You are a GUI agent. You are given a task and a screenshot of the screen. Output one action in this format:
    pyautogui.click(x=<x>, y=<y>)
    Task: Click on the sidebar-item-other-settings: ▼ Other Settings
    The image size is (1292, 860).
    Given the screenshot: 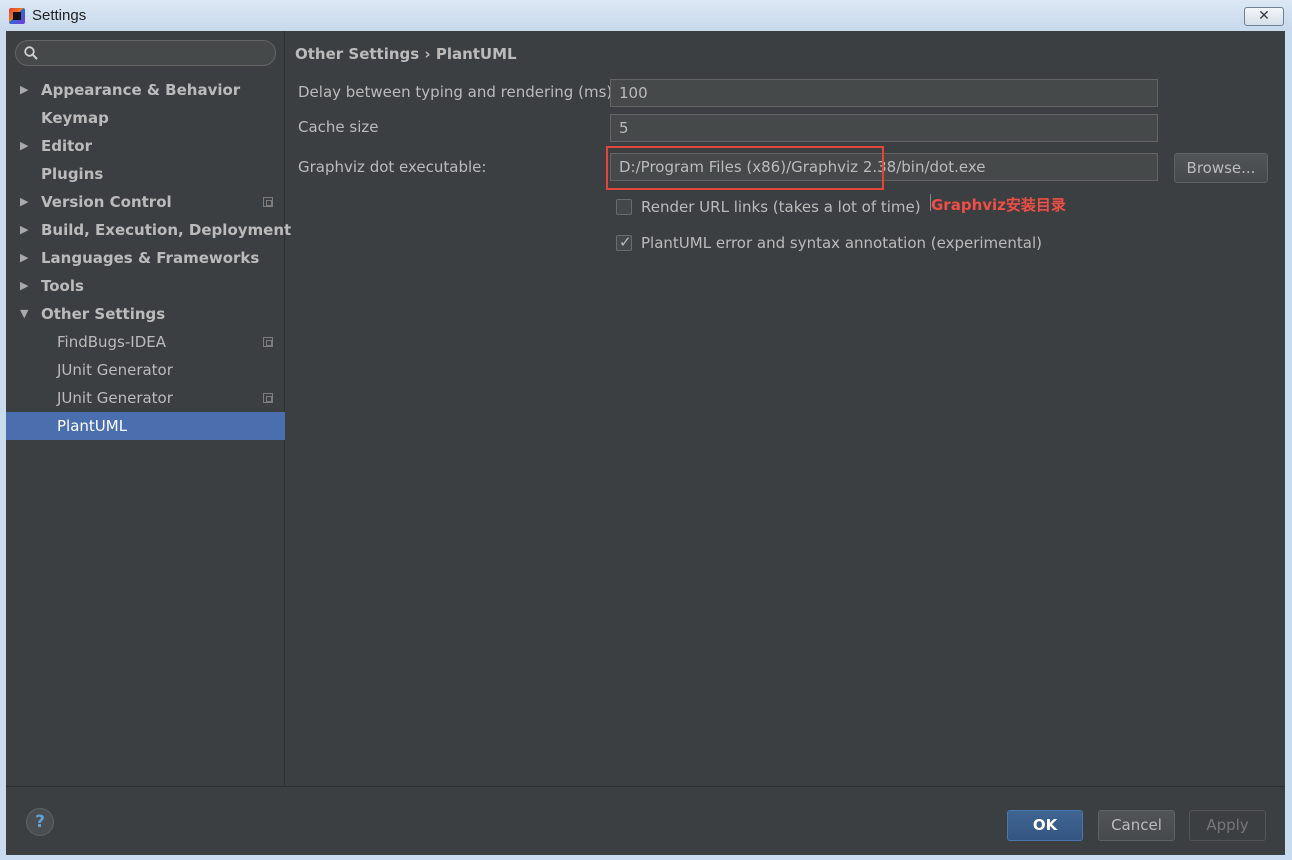 What is the action you would take?
    pyautogui.click(x=145, y=314)
    